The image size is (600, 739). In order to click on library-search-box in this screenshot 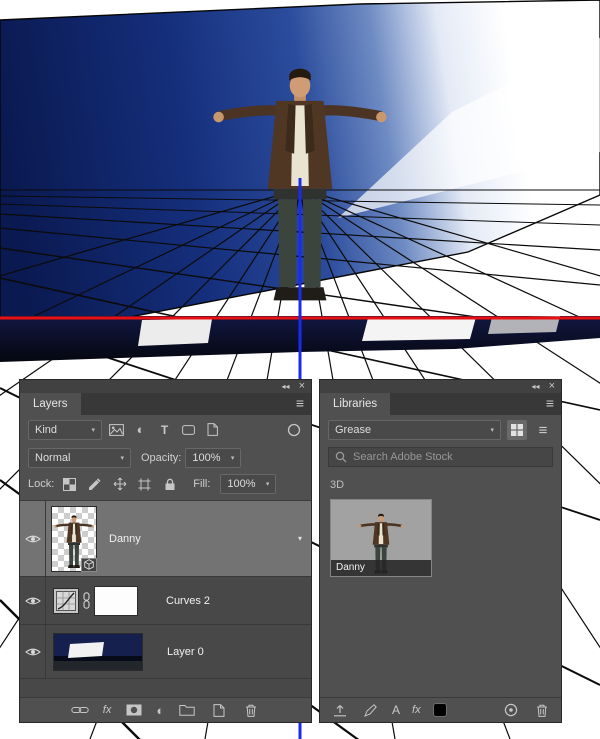, I will do `click(440, 457)`.